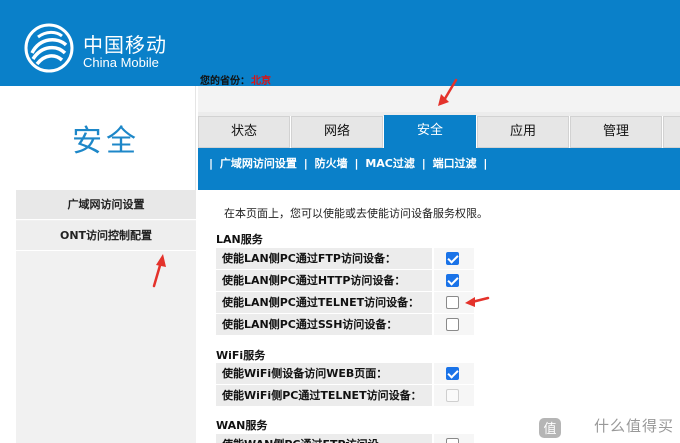 Image resolution: width=680 pixels, height=443 pixels. What do you see at coordinates (235, 79) in the screenshot?
I see `province-indicator: 您的省份：北京` at bounding box center [235, 79].